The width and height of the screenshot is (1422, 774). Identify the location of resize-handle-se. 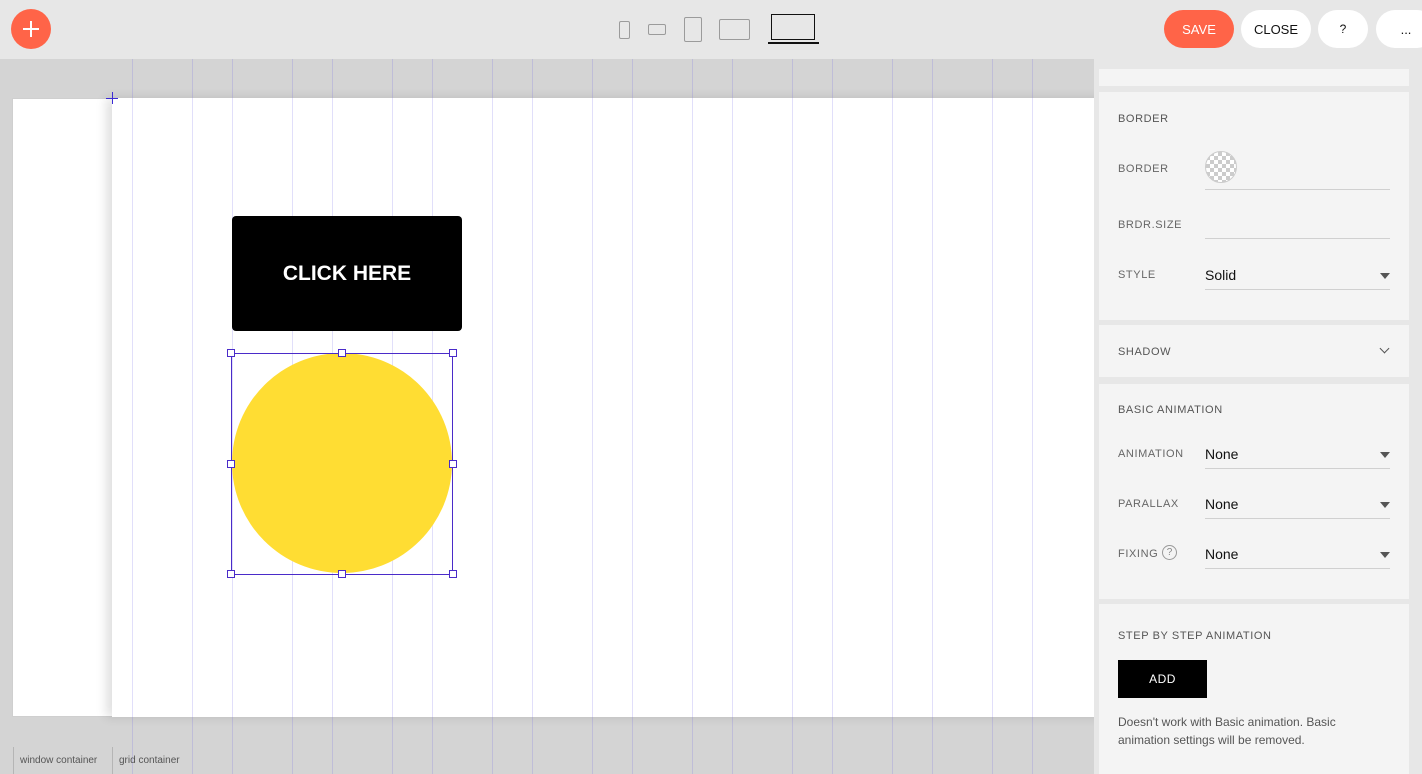
(453, 574).